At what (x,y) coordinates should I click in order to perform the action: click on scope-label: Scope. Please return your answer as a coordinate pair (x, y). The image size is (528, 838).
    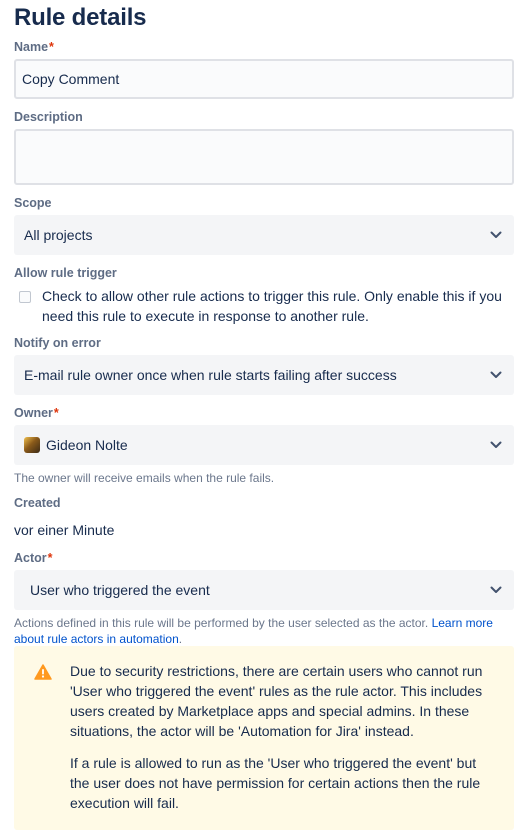
    Looking at the image, I should click on (33, 203).